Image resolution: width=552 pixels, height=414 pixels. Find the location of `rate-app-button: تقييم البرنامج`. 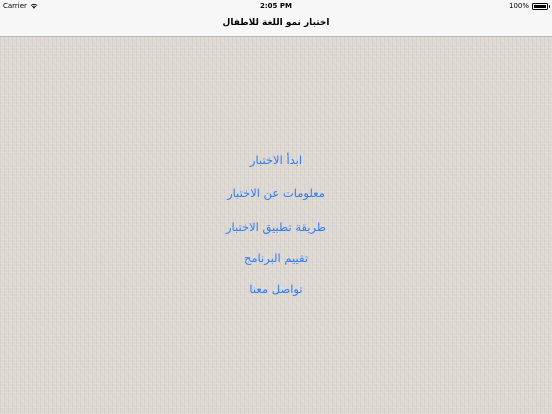

rate-app-button: تقييم البرنامج is located at coordinates (276, 258).